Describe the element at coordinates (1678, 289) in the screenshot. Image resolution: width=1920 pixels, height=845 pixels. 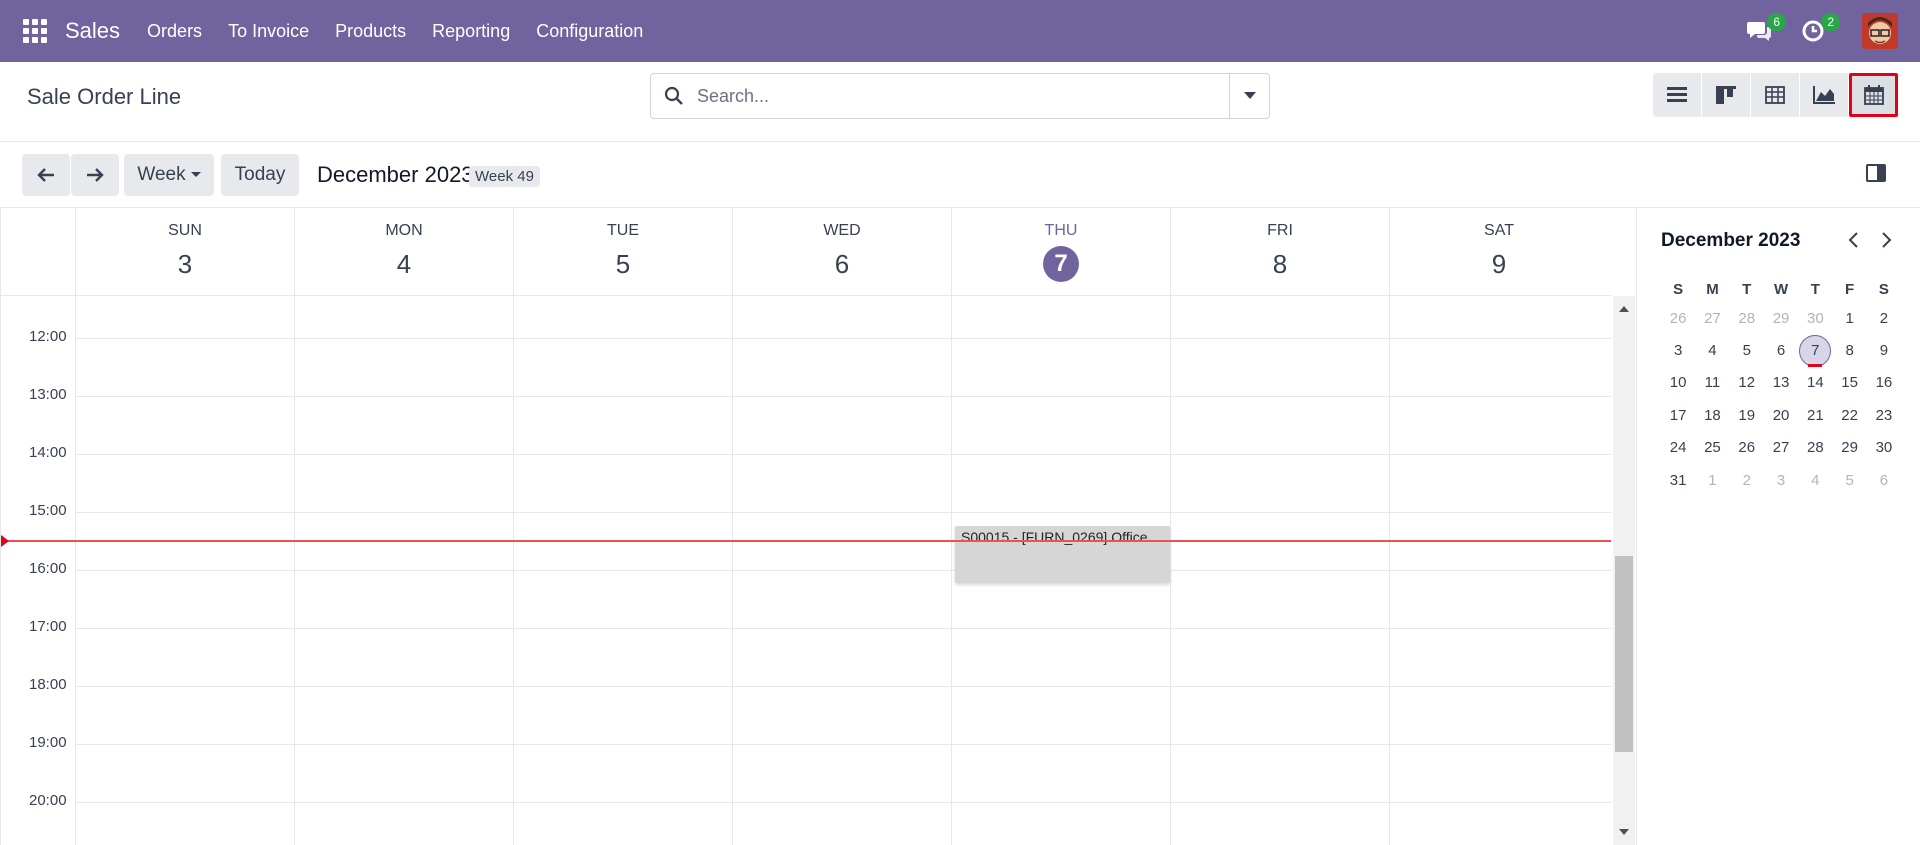
I see `weekday-header: S` at that location.